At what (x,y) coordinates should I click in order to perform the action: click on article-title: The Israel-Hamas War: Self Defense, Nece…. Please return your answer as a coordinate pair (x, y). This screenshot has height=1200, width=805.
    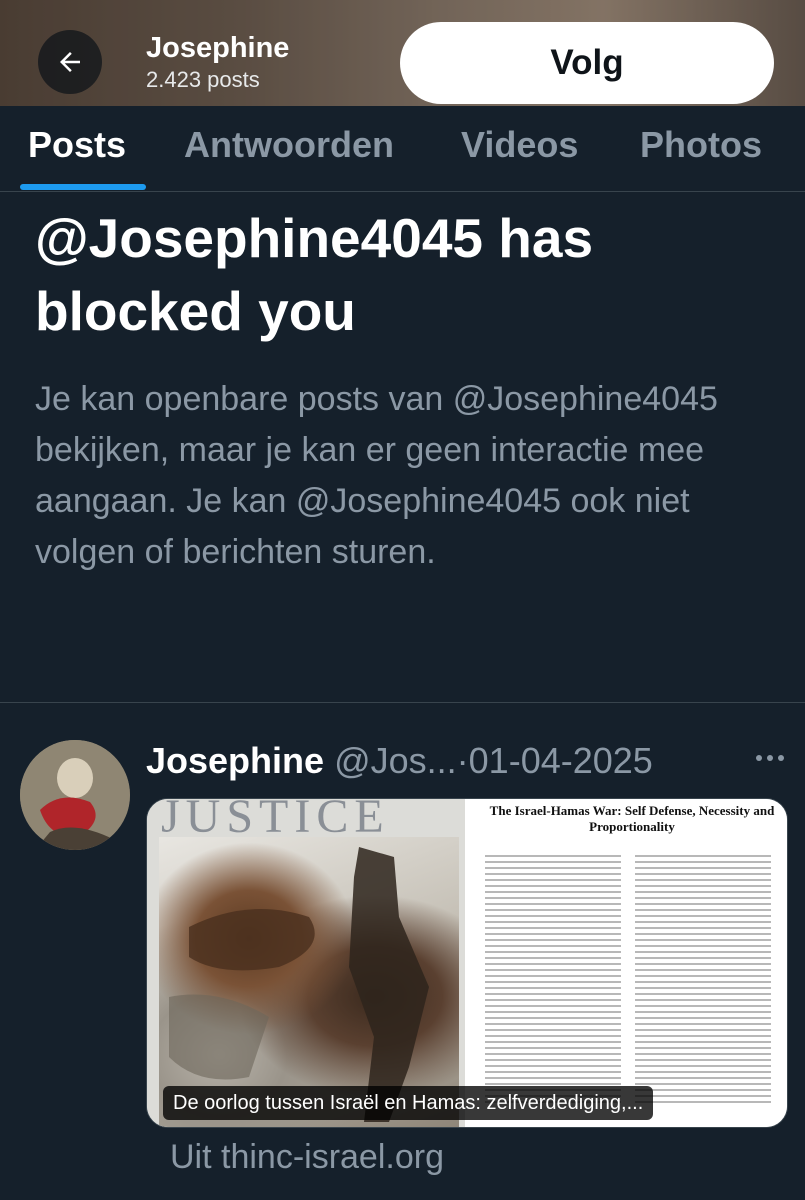
    Looking at the image, I should click on (632, 818).